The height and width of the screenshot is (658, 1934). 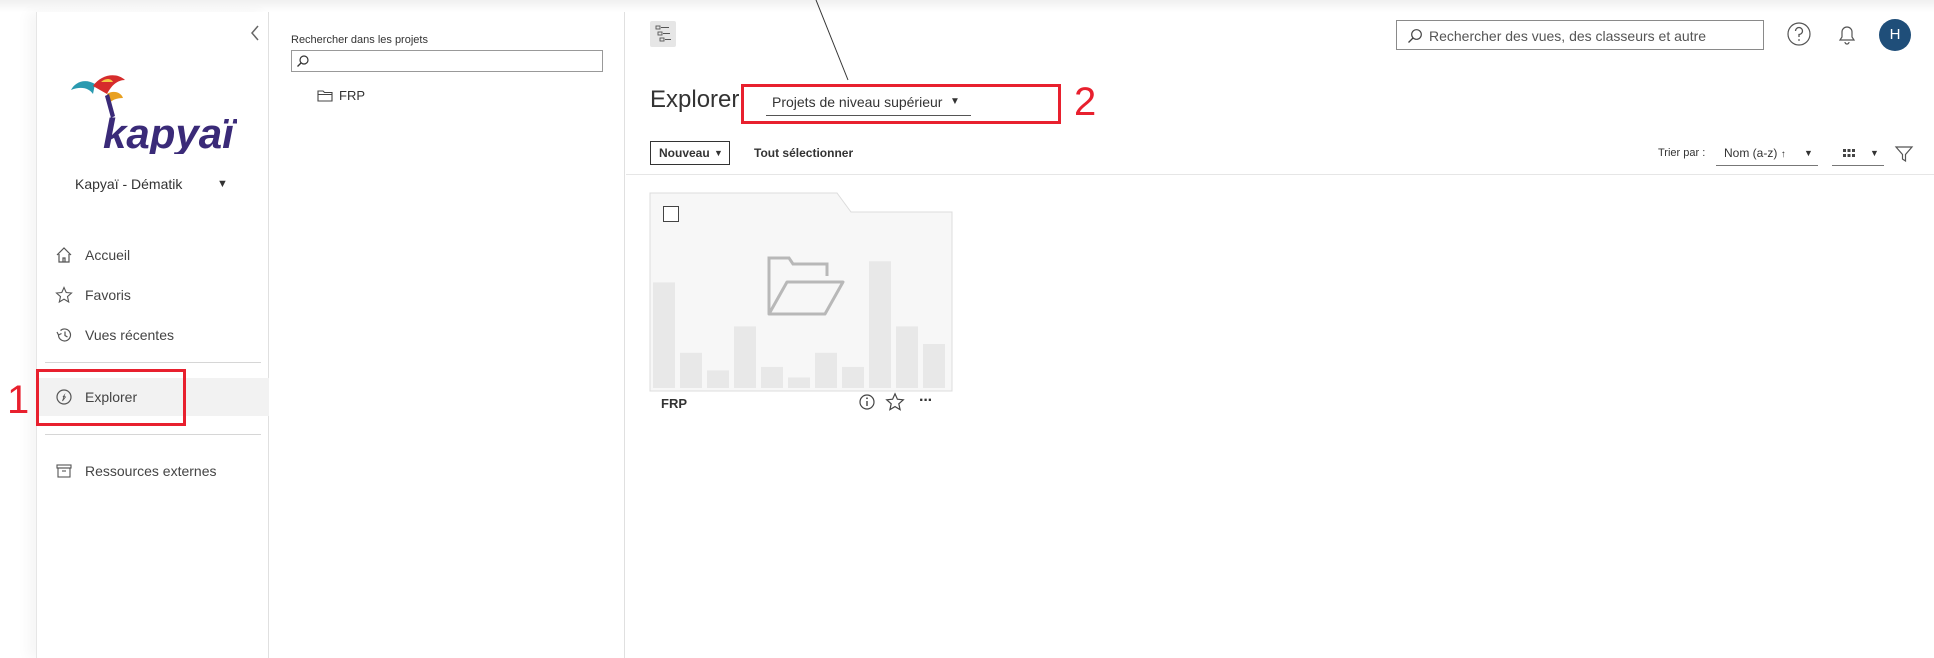 I want to click on new-button: Nouveau ▼, so click(x=690, y=153).